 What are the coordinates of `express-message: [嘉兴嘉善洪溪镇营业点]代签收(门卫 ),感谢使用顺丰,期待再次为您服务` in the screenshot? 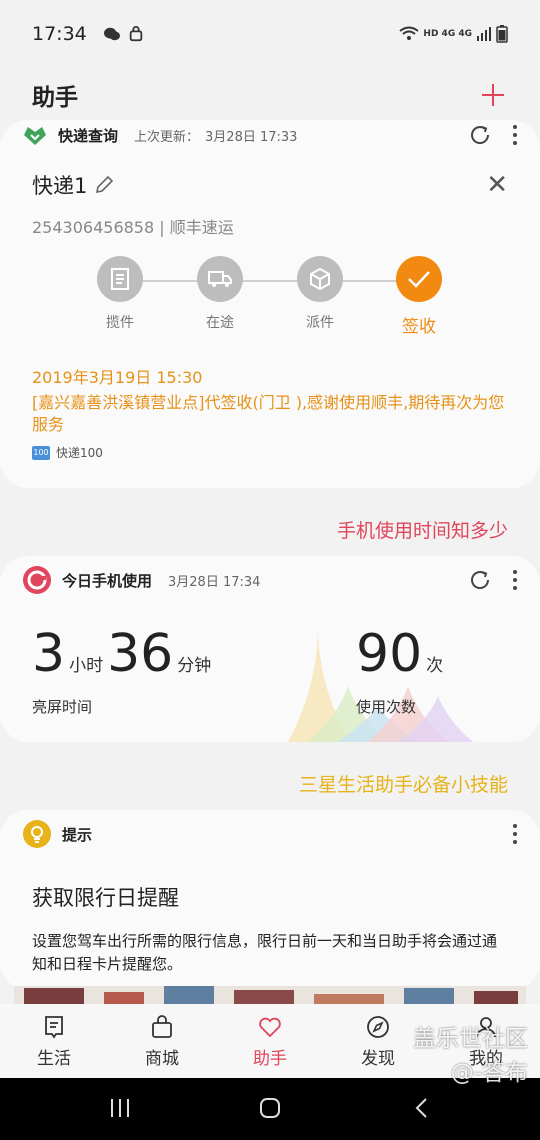 It's located at (268, 413).